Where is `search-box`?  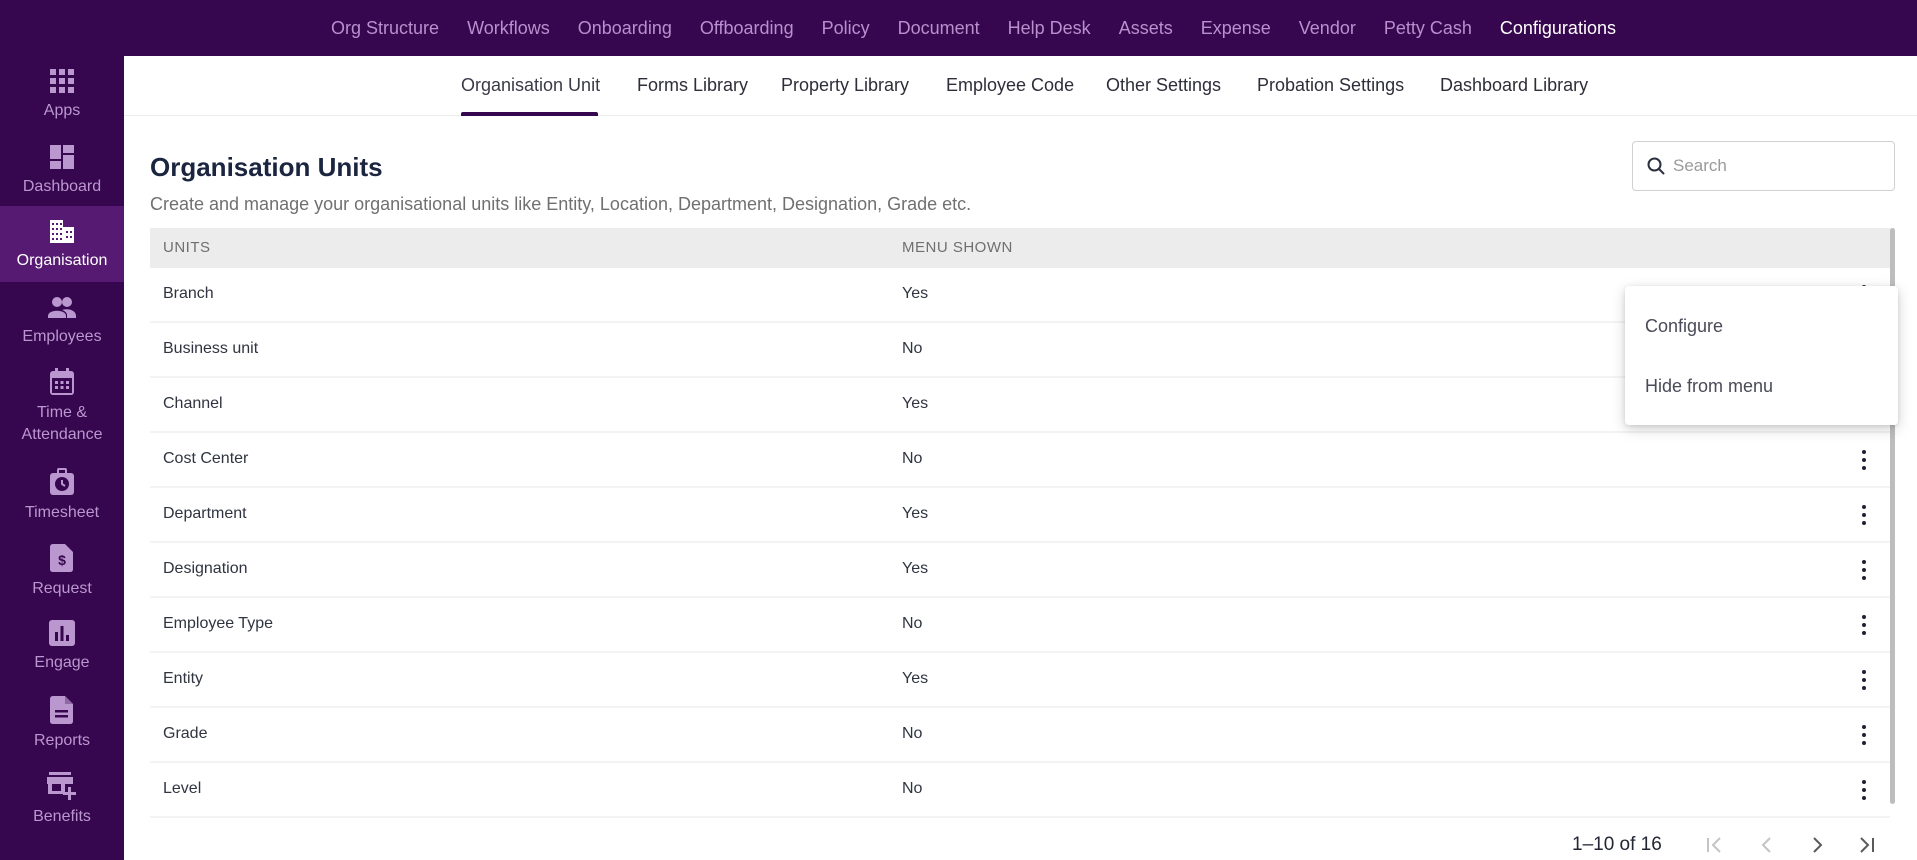 search-box is located at coordinates (1763, 166).